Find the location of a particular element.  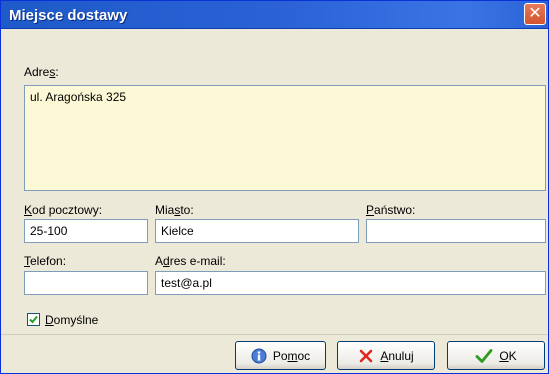

default-checkbox is located at coordinates (33, 319).